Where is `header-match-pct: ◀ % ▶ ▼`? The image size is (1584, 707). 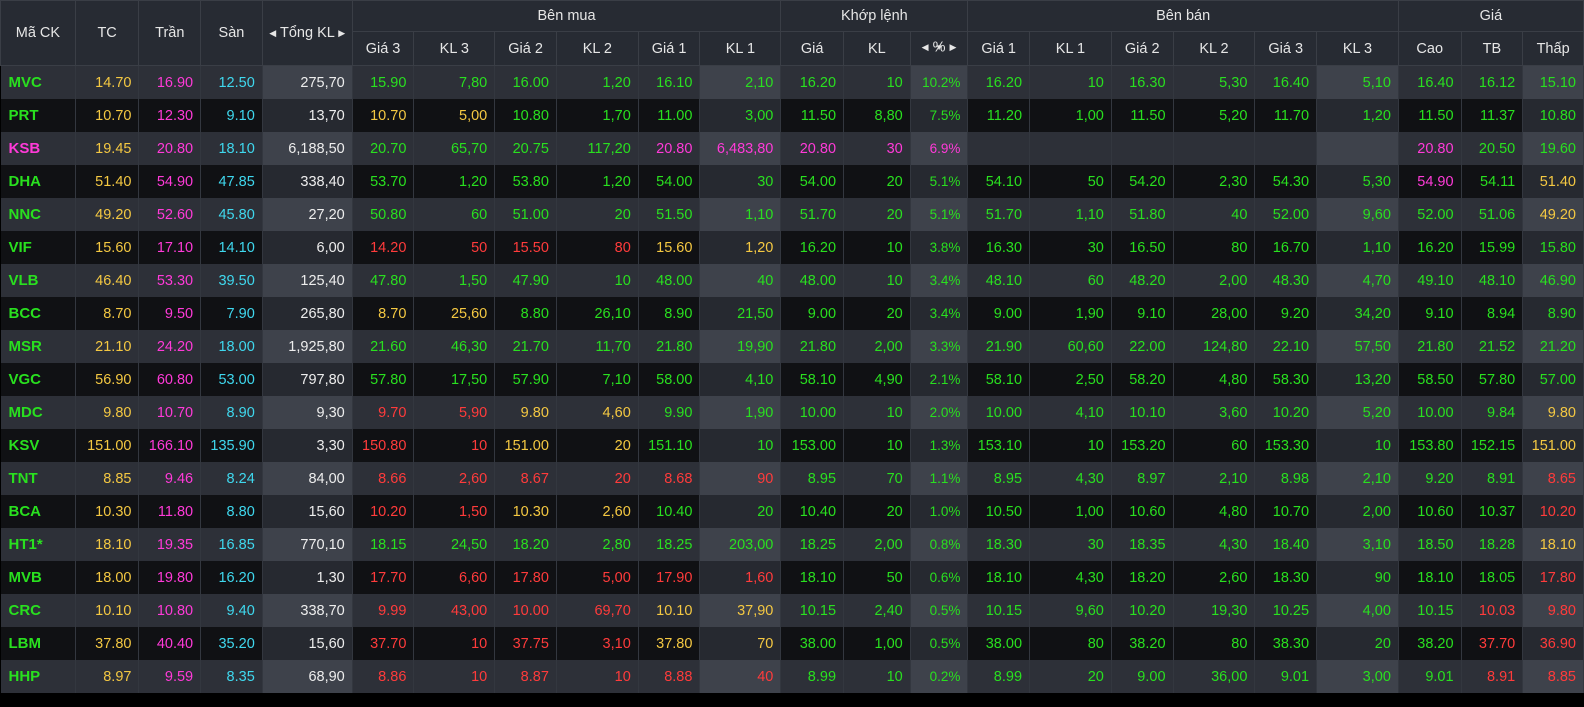
header-match-pct: ◀ % ▶ ▼ is located at coordinates (939, 48).